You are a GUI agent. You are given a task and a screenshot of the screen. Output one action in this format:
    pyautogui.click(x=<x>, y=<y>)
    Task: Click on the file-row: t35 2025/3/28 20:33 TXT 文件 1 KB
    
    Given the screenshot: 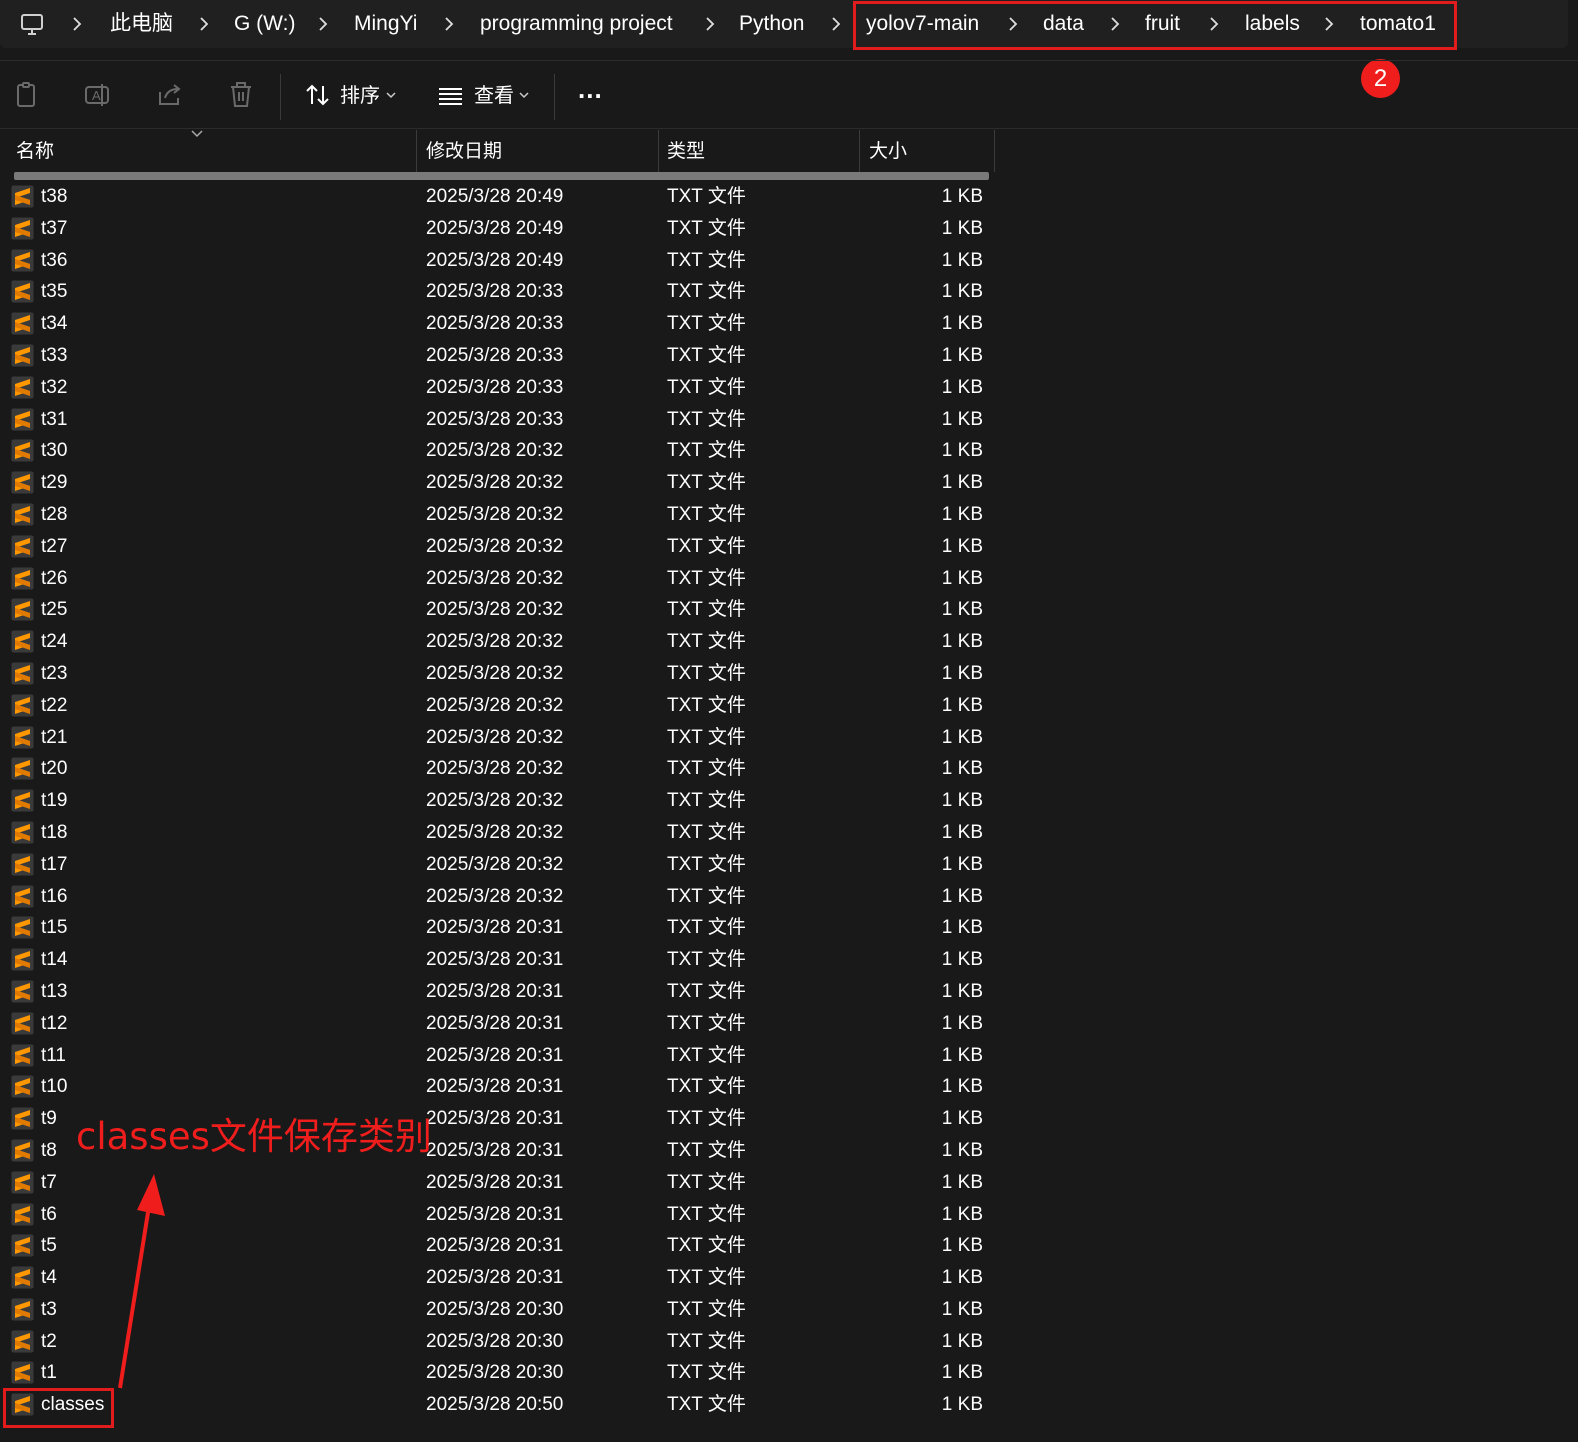 What is the action you would take?
    pyautogui.click(x=497, y=292)
    